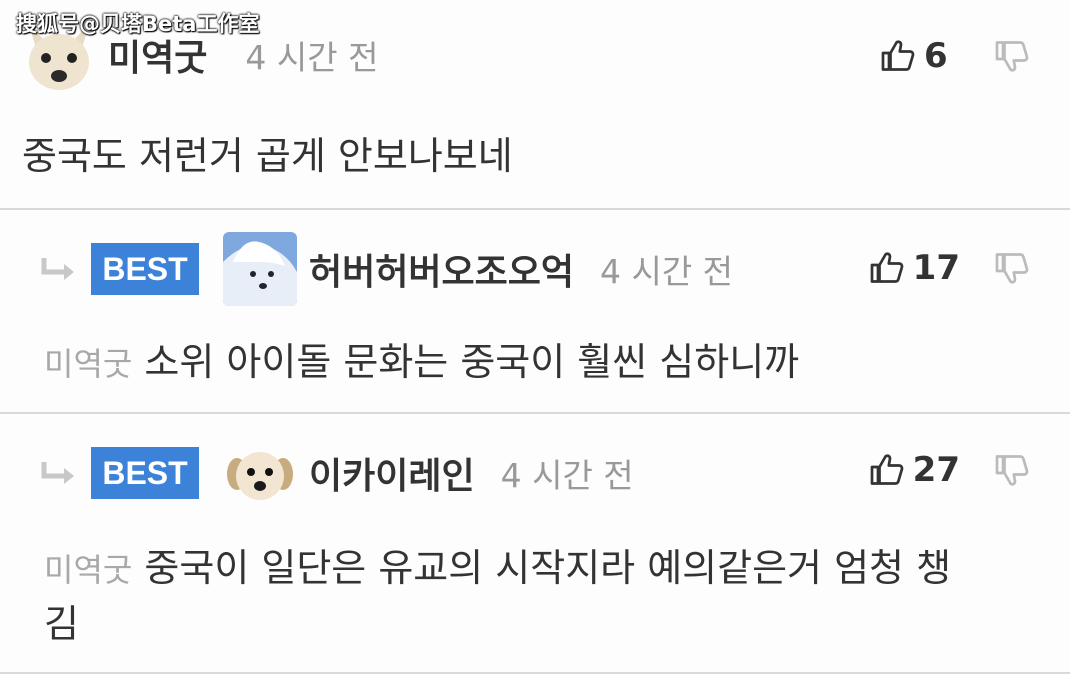  Describe the element at coordinates (260, 473) in the screenshot. I see `puppy-avatar` at that location.